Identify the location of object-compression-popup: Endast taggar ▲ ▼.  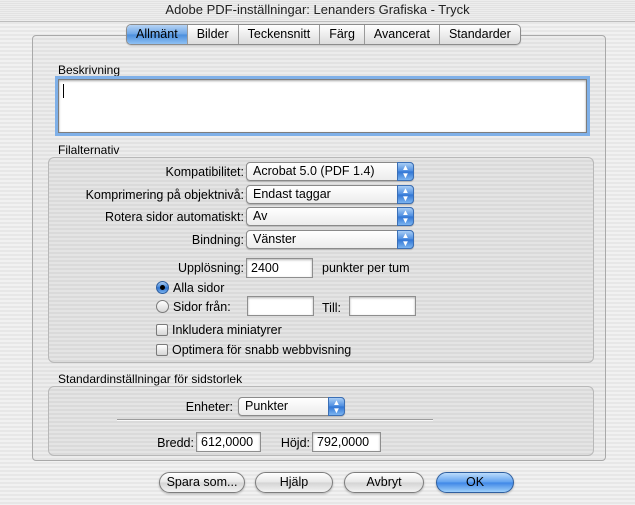
(330, 194).